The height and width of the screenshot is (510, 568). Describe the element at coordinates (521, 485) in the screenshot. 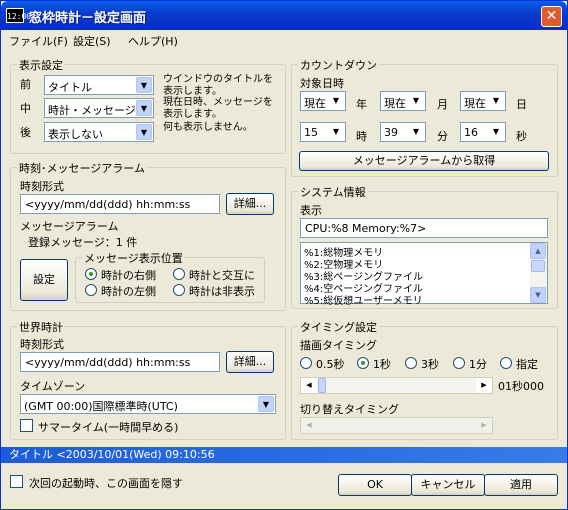

I see `apply-button: 適用` at that location.